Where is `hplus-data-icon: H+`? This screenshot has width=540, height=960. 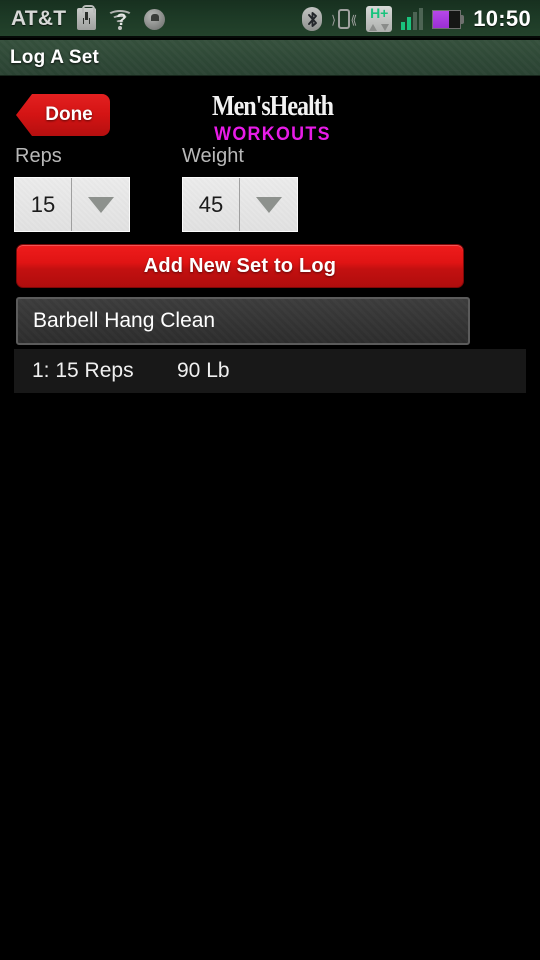 hplus-data-icon: H+ is located at coordinates (379, 18).